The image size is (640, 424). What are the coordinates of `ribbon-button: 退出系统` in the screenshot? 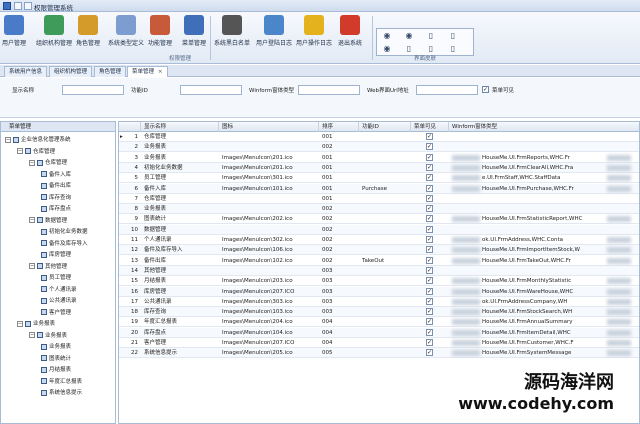 It's located at (350, 35).